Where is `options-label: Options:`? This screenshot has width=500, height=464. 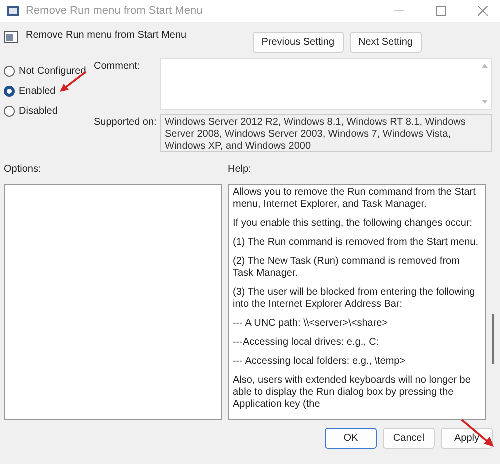 options-label: Options: is located at coordinates (23, 170).